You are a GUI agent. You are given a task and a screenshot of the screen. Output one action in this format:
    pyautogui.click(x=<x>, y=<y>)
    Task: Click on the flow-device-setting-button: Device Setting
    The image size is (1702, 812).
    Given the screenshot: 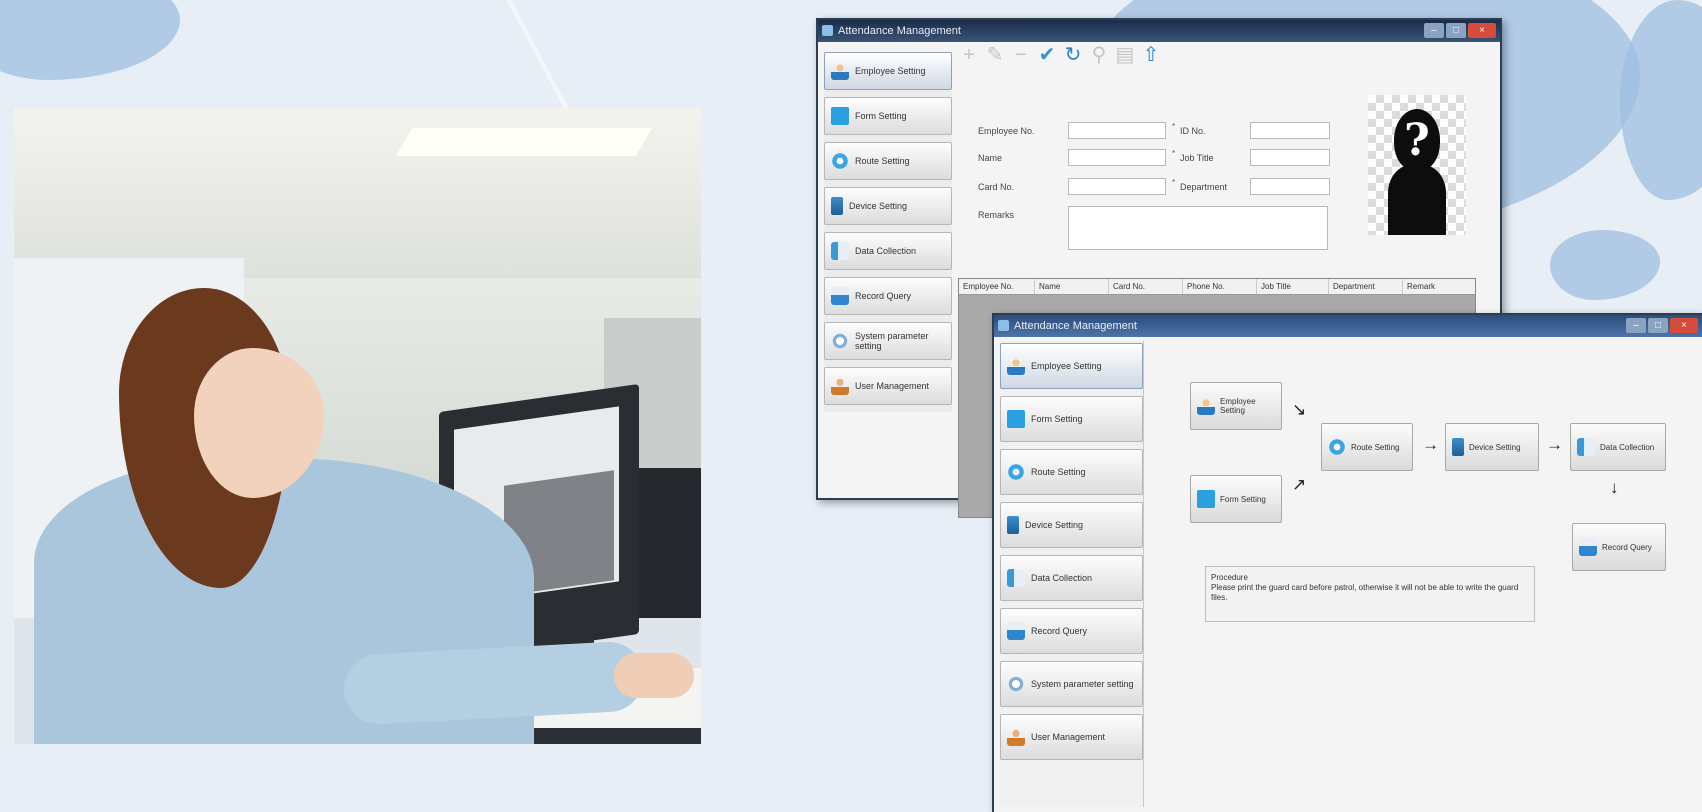 What is the action you would take?
    pyautogui.click(x=1492, y=447)
    